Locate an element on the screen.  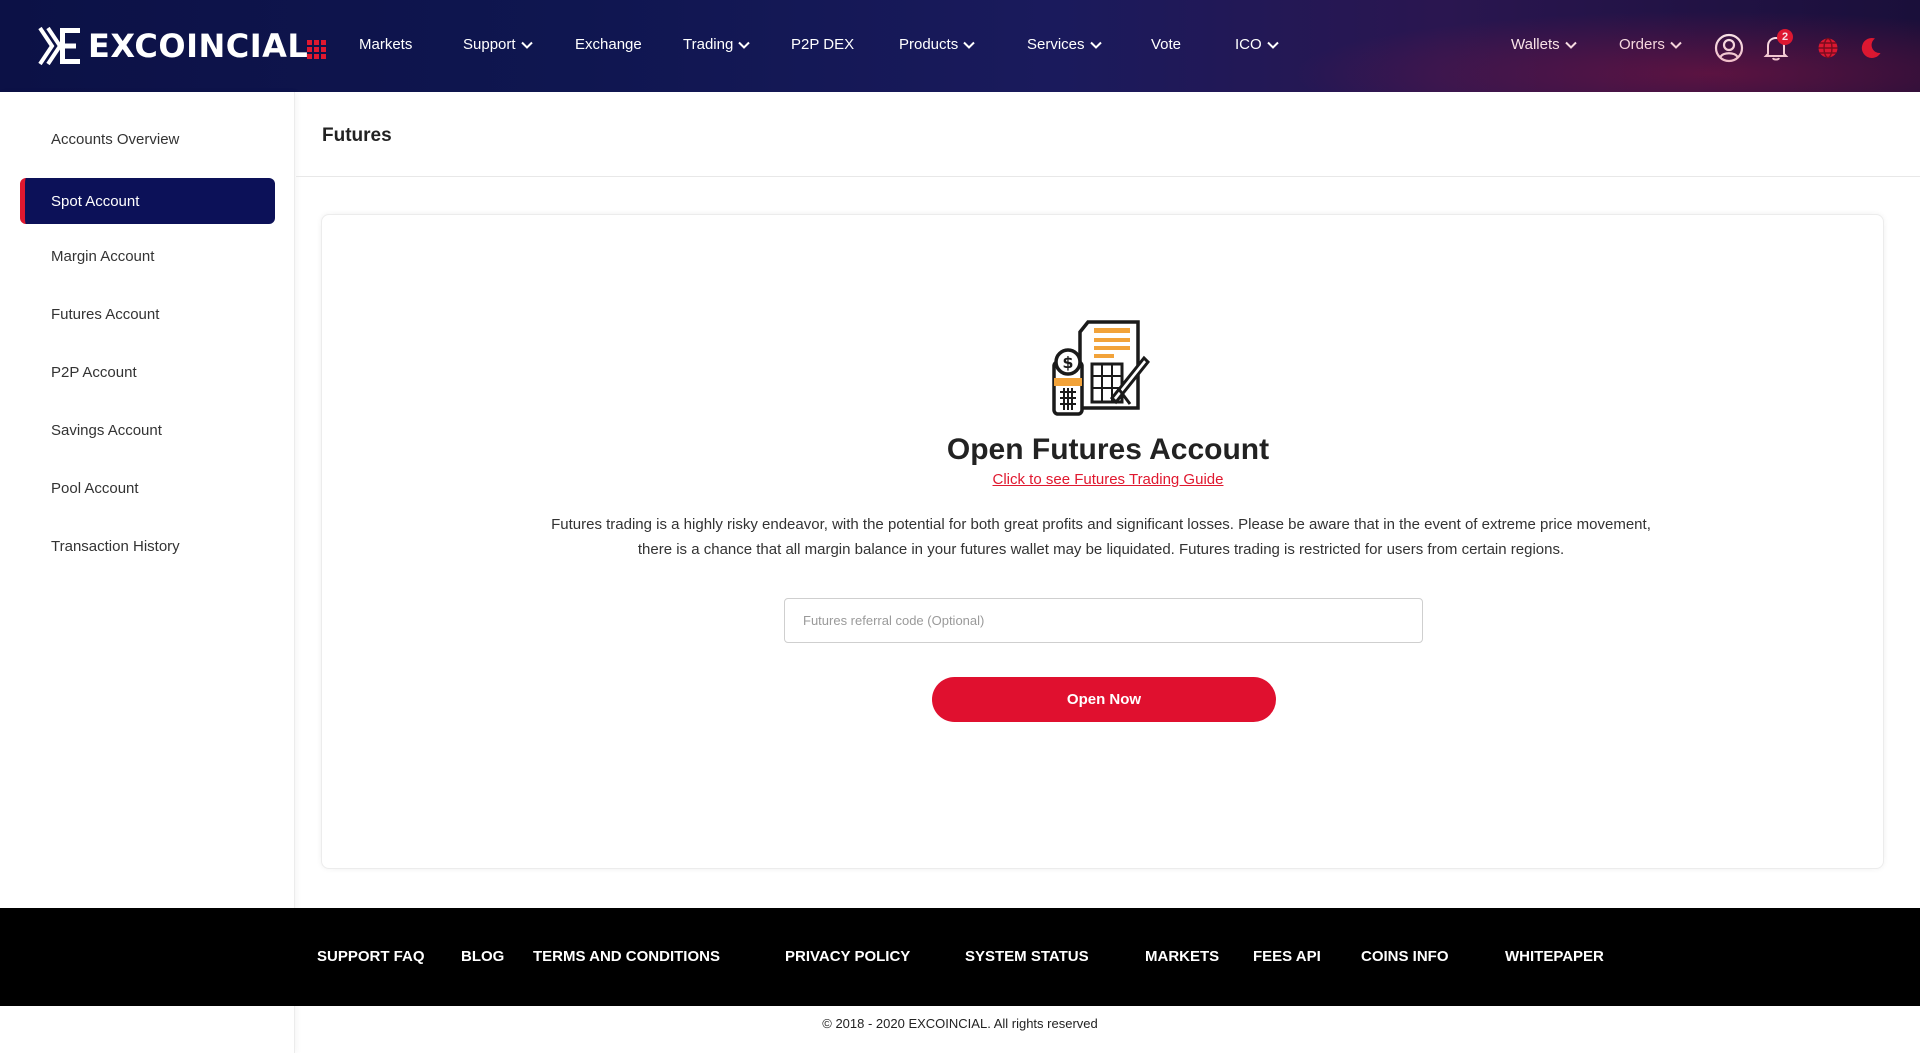
nav-wallets: Wallets is located at coordinates (1544, 44).